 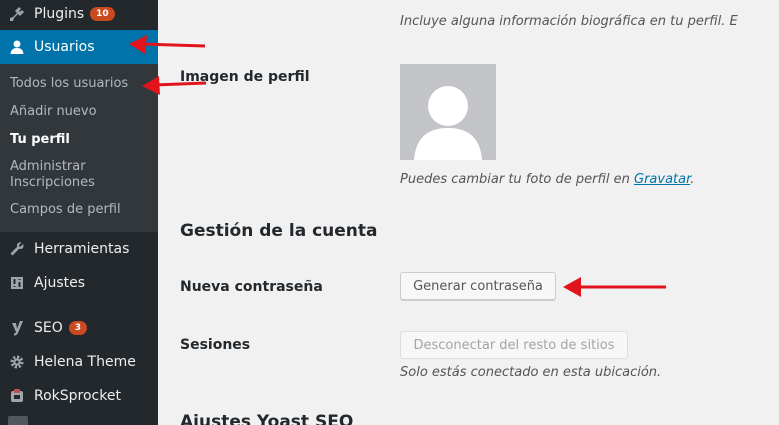 What do you see at coordinates (448, 112) in the screenshot?
I see `avatar` at bounding box center [448, 112].